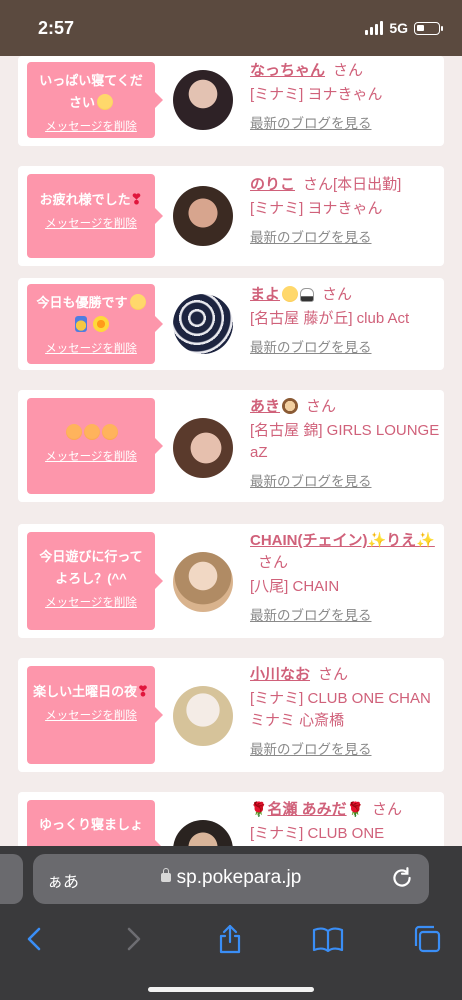 The height and width of the screenshot is (1000, 462). I want to click on battery-icon, so click(428, 28).